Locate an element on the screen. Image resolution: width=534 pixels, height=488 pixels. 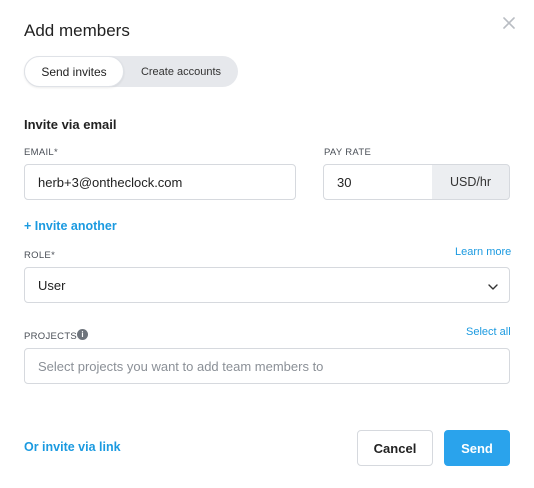
projects-label: PROJECTS is located at coordinates (51, 336).